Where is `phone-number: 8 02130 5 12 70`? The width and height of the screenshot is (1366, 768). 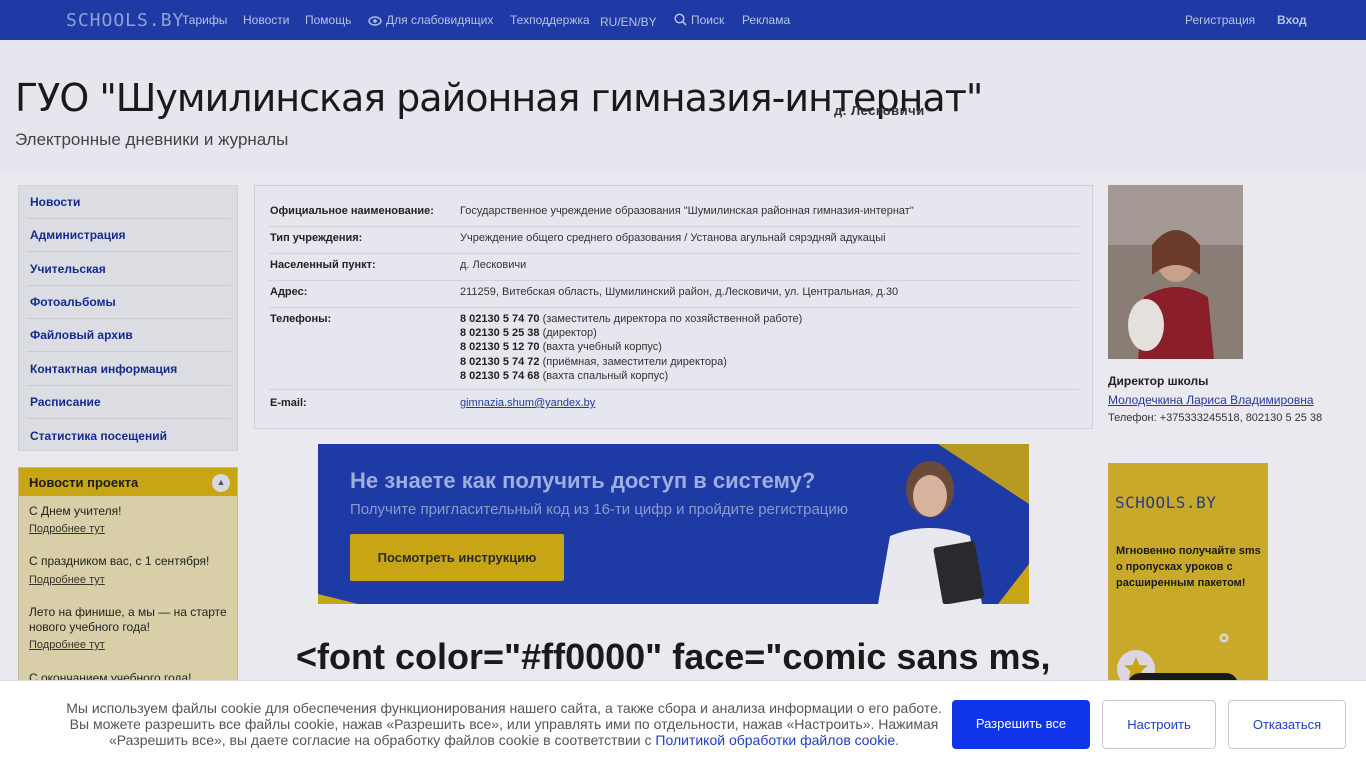 phone-number: 8 02130 5 12 70 is located at coordinates (500, 347).